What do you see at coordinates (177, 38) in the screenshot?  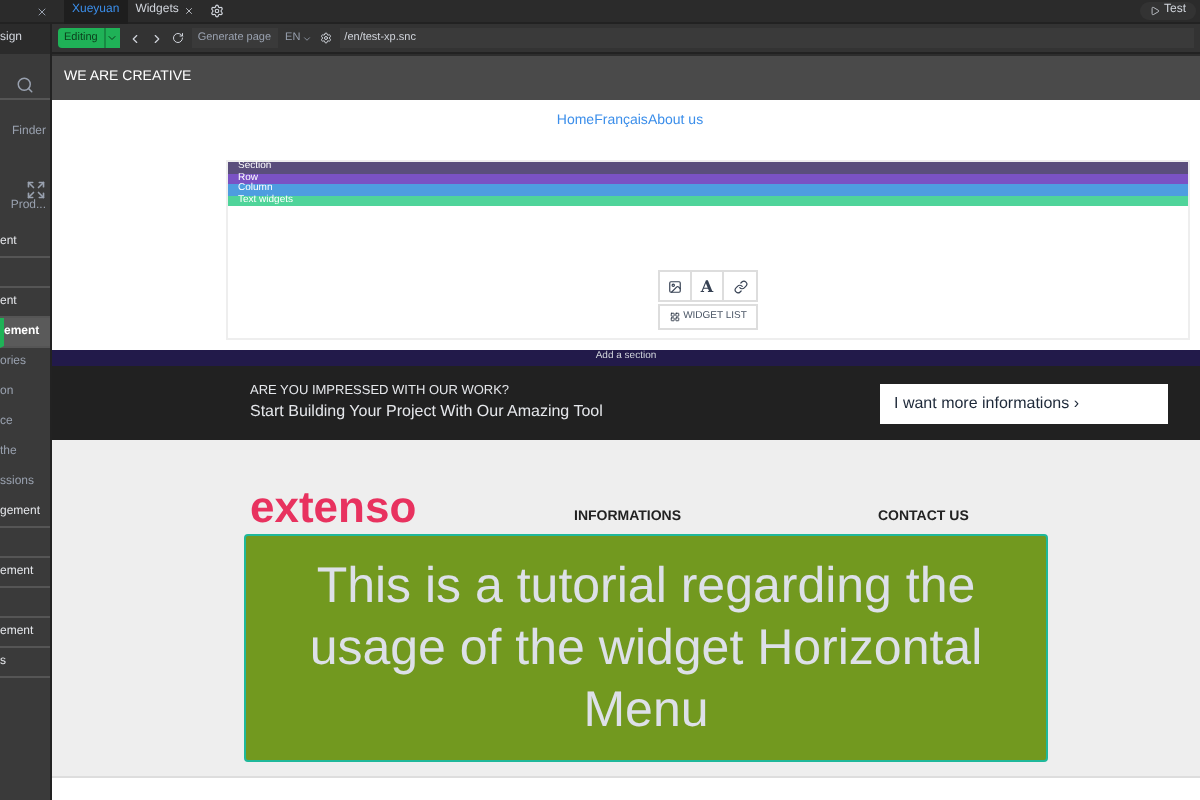 I see `refresh-icon` at bounding box center [177, 38].